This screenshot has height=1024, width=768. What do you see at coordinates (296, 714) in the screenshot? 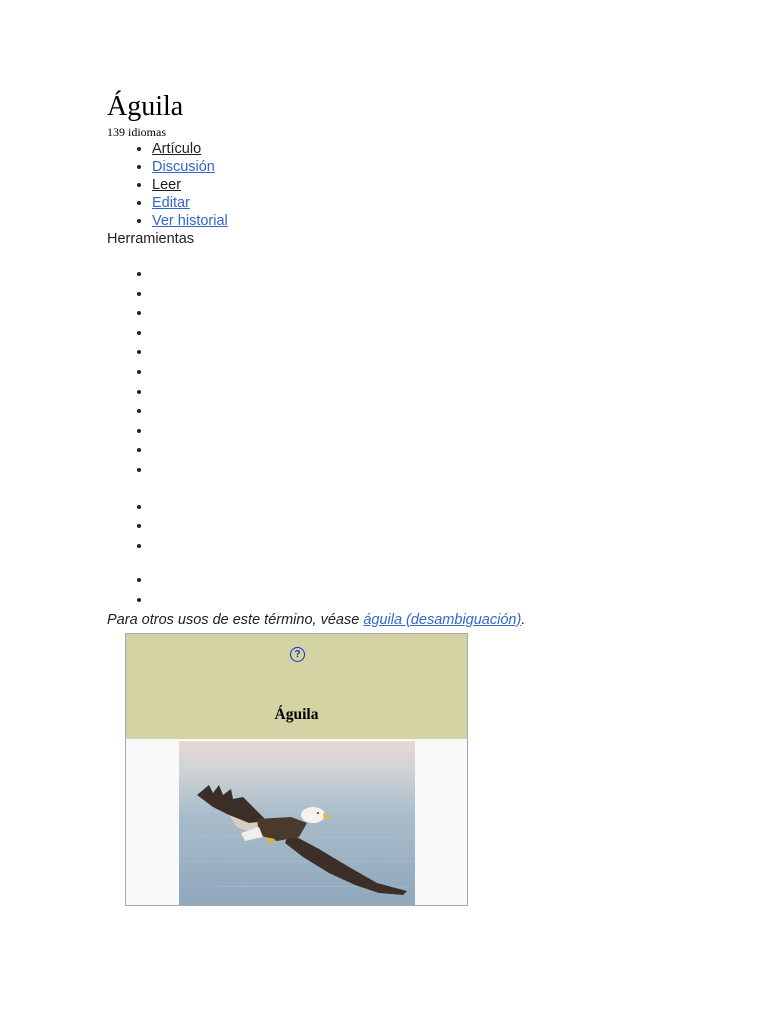
I see `taxobox-title: Águila` at bounding box center [296, 714].